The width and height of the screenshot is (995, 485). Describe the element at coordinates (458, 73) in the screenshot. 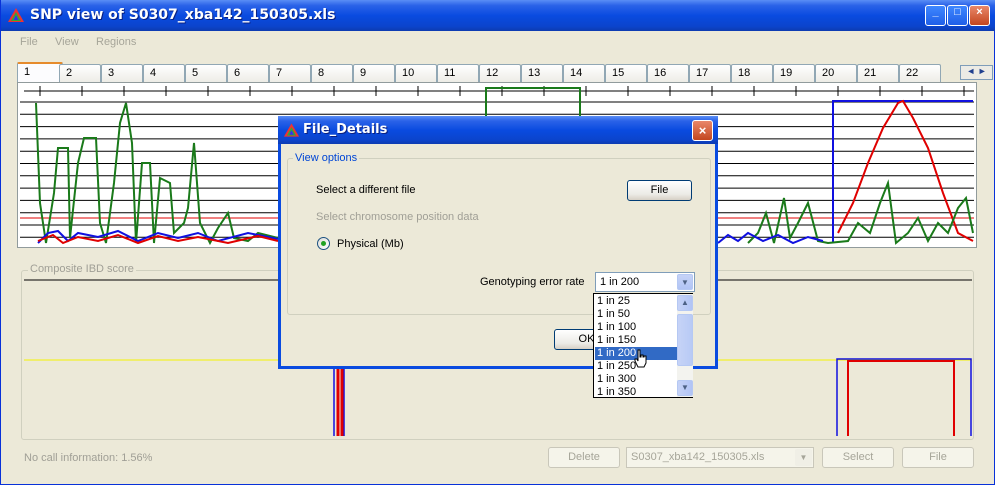

I see `tab-chromosome-11: 11` at that location.